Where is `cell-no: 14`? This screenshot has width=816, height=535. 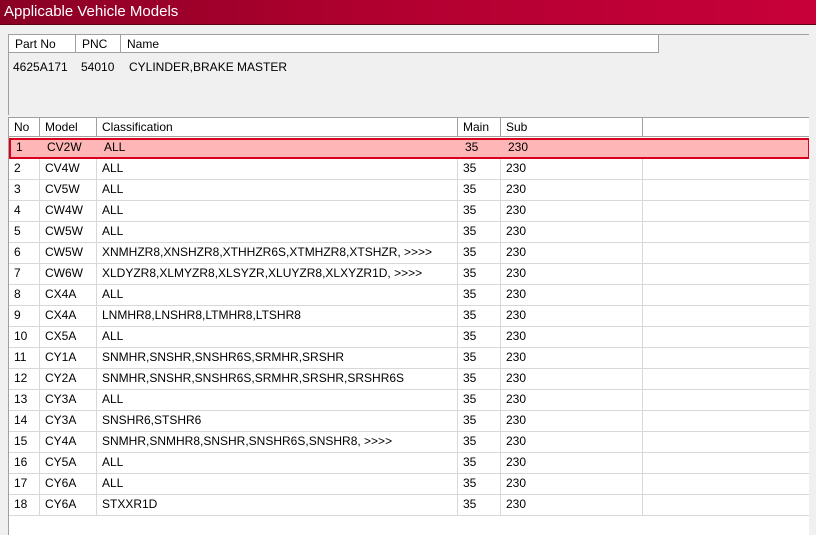 cell-no: 14 is located at coordinates (24, 421).